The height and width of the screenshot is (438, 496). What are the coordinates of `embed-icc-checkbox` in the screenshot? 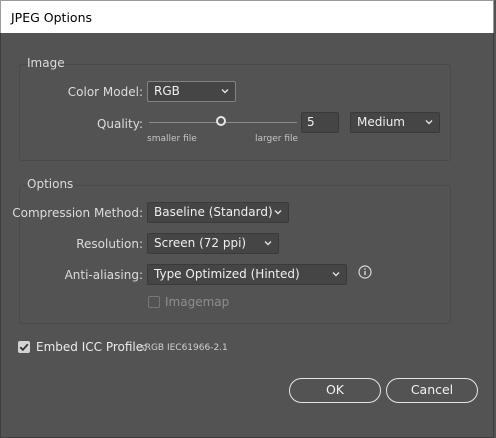 It's located at (24, 347).